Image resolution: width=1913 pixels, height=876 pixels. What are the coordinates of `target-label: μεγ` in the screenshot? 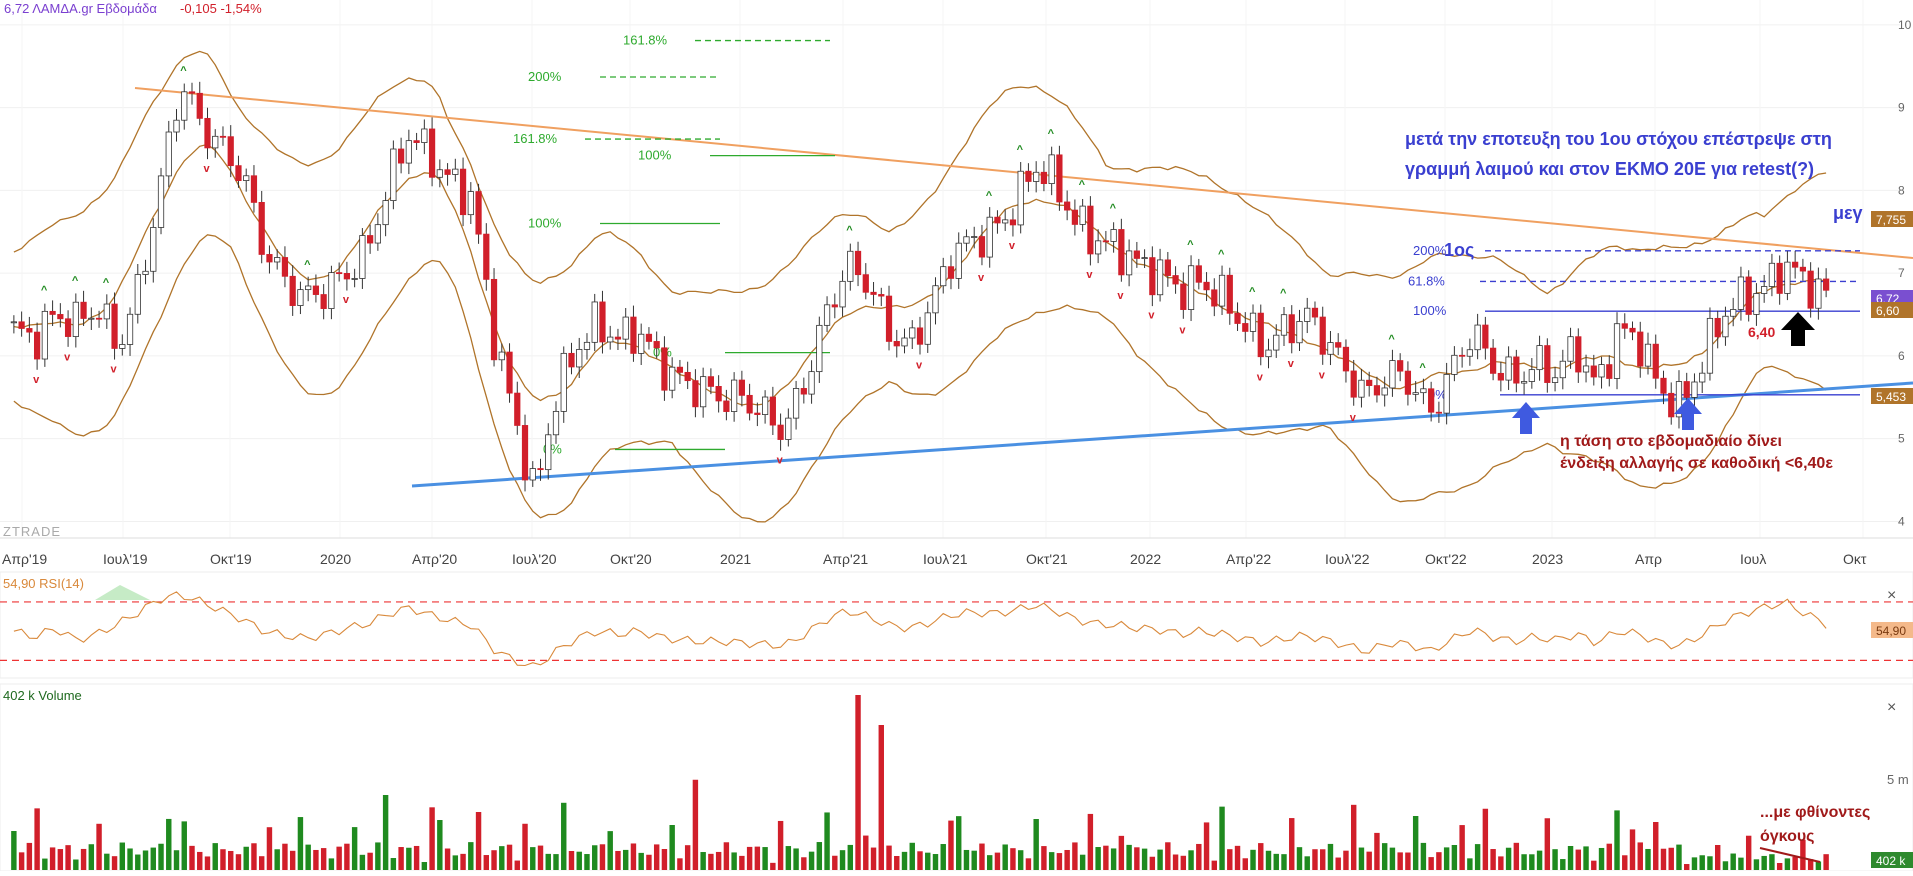 It's located at (1848, 213).